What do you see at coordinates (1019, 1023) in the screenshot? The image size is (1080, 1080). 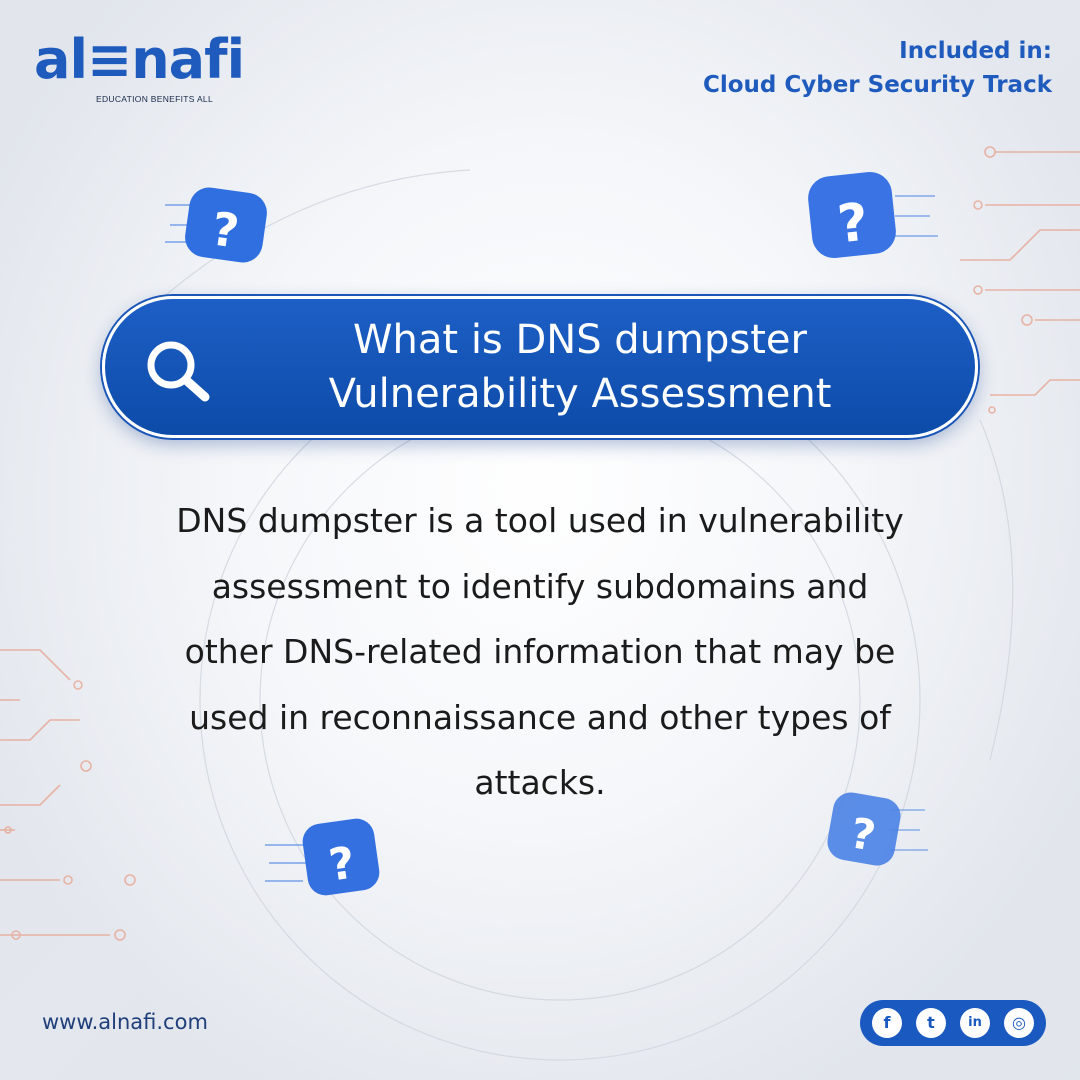 I see `instagram-icon: ◎` at bounding box center [1019, 1023].